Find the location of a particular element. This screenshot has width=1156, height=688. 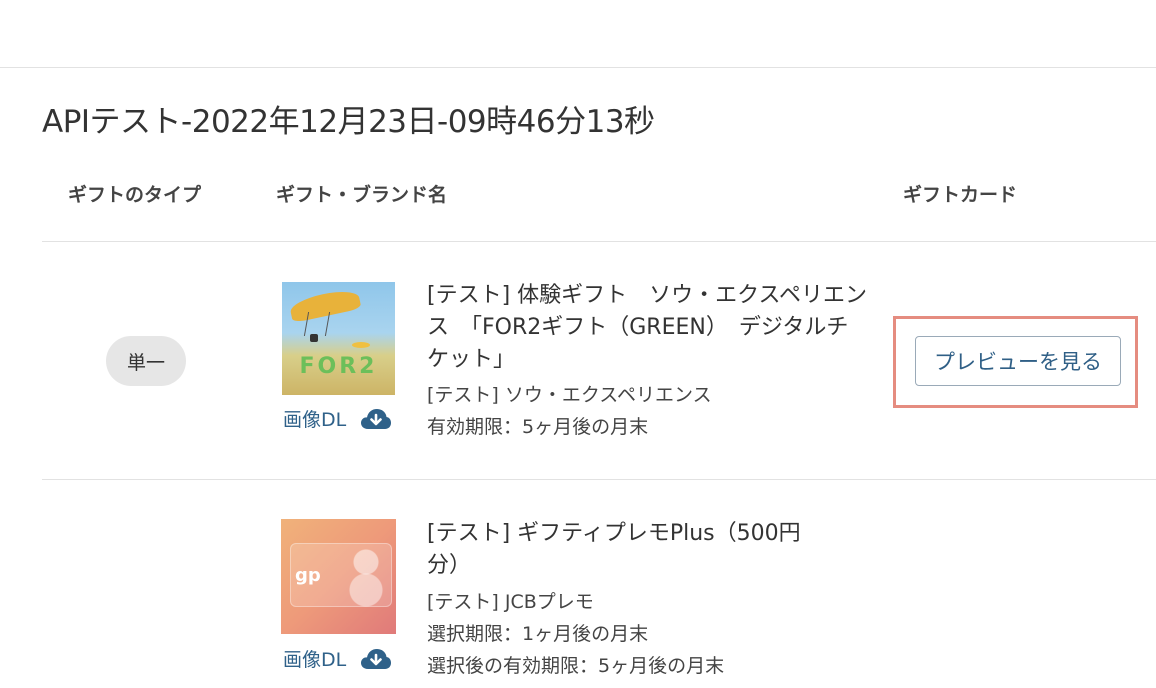

column-header-gift-type: ギフトのタイプ is located at coordinates (135, 195).